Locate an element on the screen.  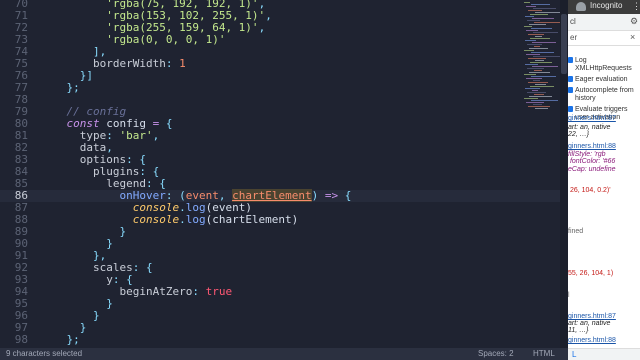
code-token: => is located at coordinates (331, 195).